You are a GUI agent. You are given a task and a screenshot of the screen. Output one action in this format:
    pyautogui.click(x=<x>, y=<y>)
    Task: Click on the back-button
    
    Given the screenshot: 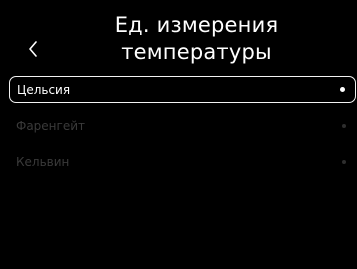 What is the action you would take?
    pyautogui.click(x=33, y=49)
    